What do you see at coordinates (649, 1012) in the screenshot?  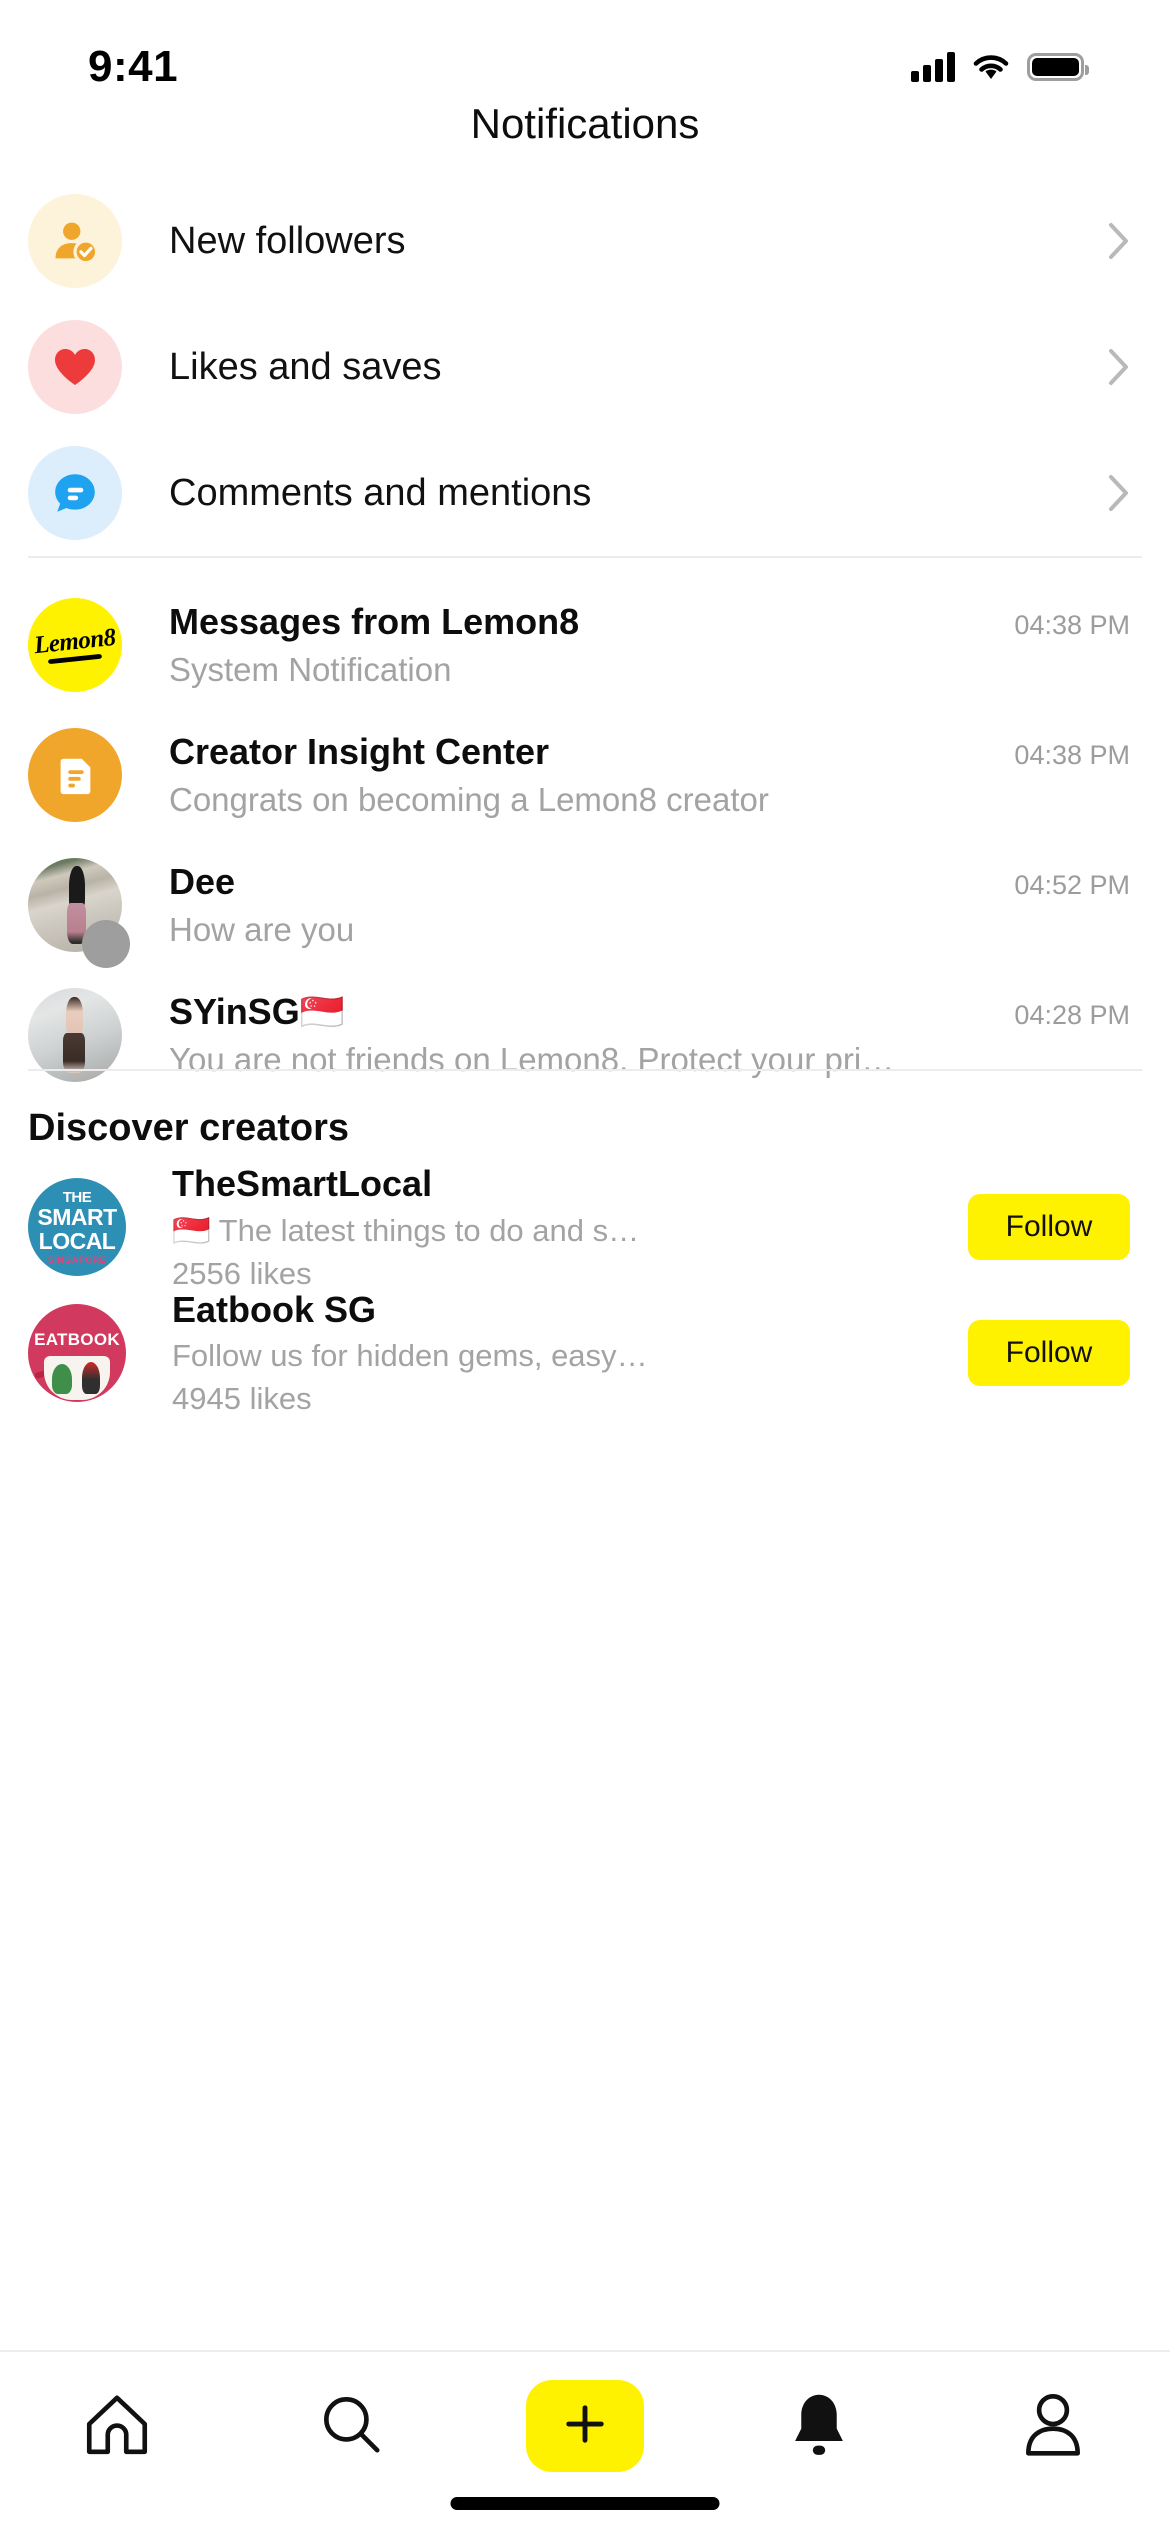 I see `message-header: SYinSG🇸🇬 04:28 PM` at bounding box center [649, 1012].